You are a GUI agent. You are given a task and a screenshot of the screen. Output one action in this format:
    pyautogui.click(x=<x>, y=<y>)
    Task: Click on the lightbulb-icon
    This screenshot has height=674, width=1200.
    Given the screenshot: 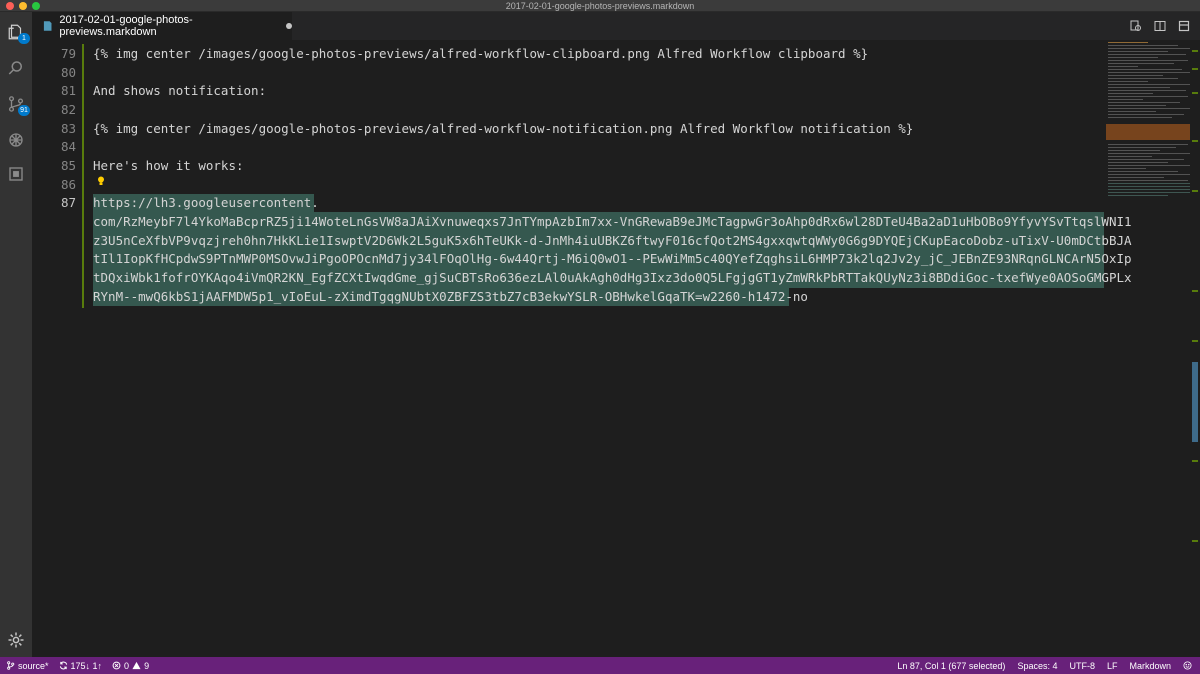 What is the action you would take?
    pyautogui.click(x=101, y=181)
    